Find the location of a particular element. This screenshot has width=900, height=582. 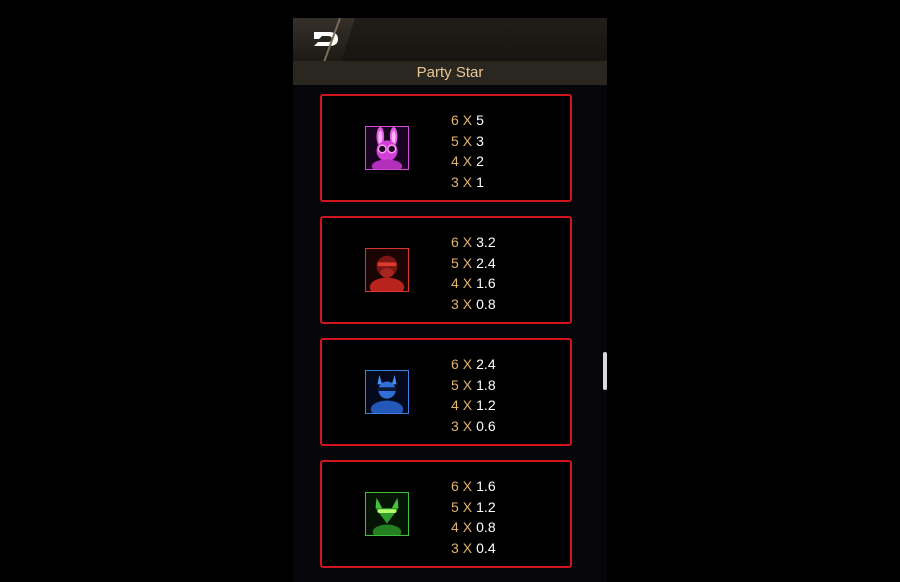

payout-row: 3 X 0.8 is located at coordinates (473, 304).